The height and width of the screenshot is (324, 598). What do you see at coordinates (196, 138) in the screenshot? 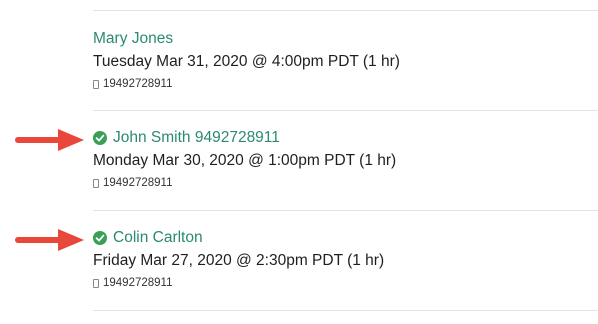
I see `appointment-name-link: John Smith 9492728911` at bounding box center [196, 138].